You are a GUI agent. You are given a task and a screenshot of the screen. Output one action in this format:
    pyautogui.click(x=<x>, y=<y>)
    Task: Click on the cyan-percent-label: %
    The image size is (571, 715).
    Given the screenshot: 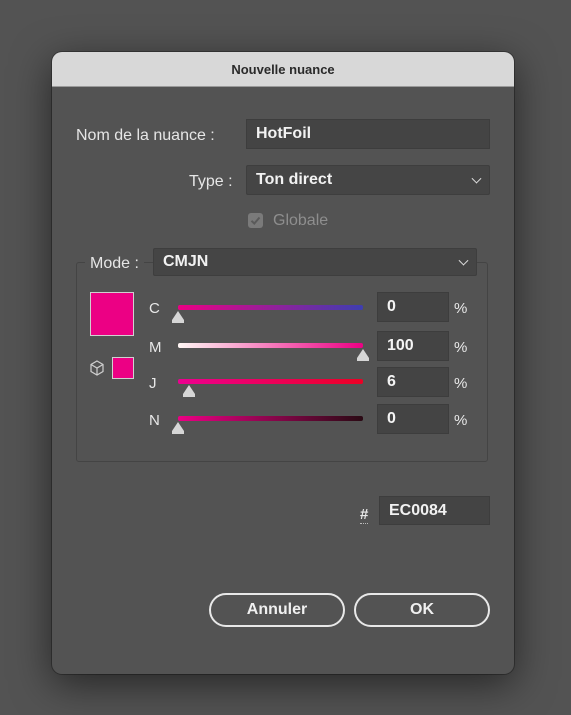 What is the action you would take?
    pyautogui.click(x=461, y=308)
    